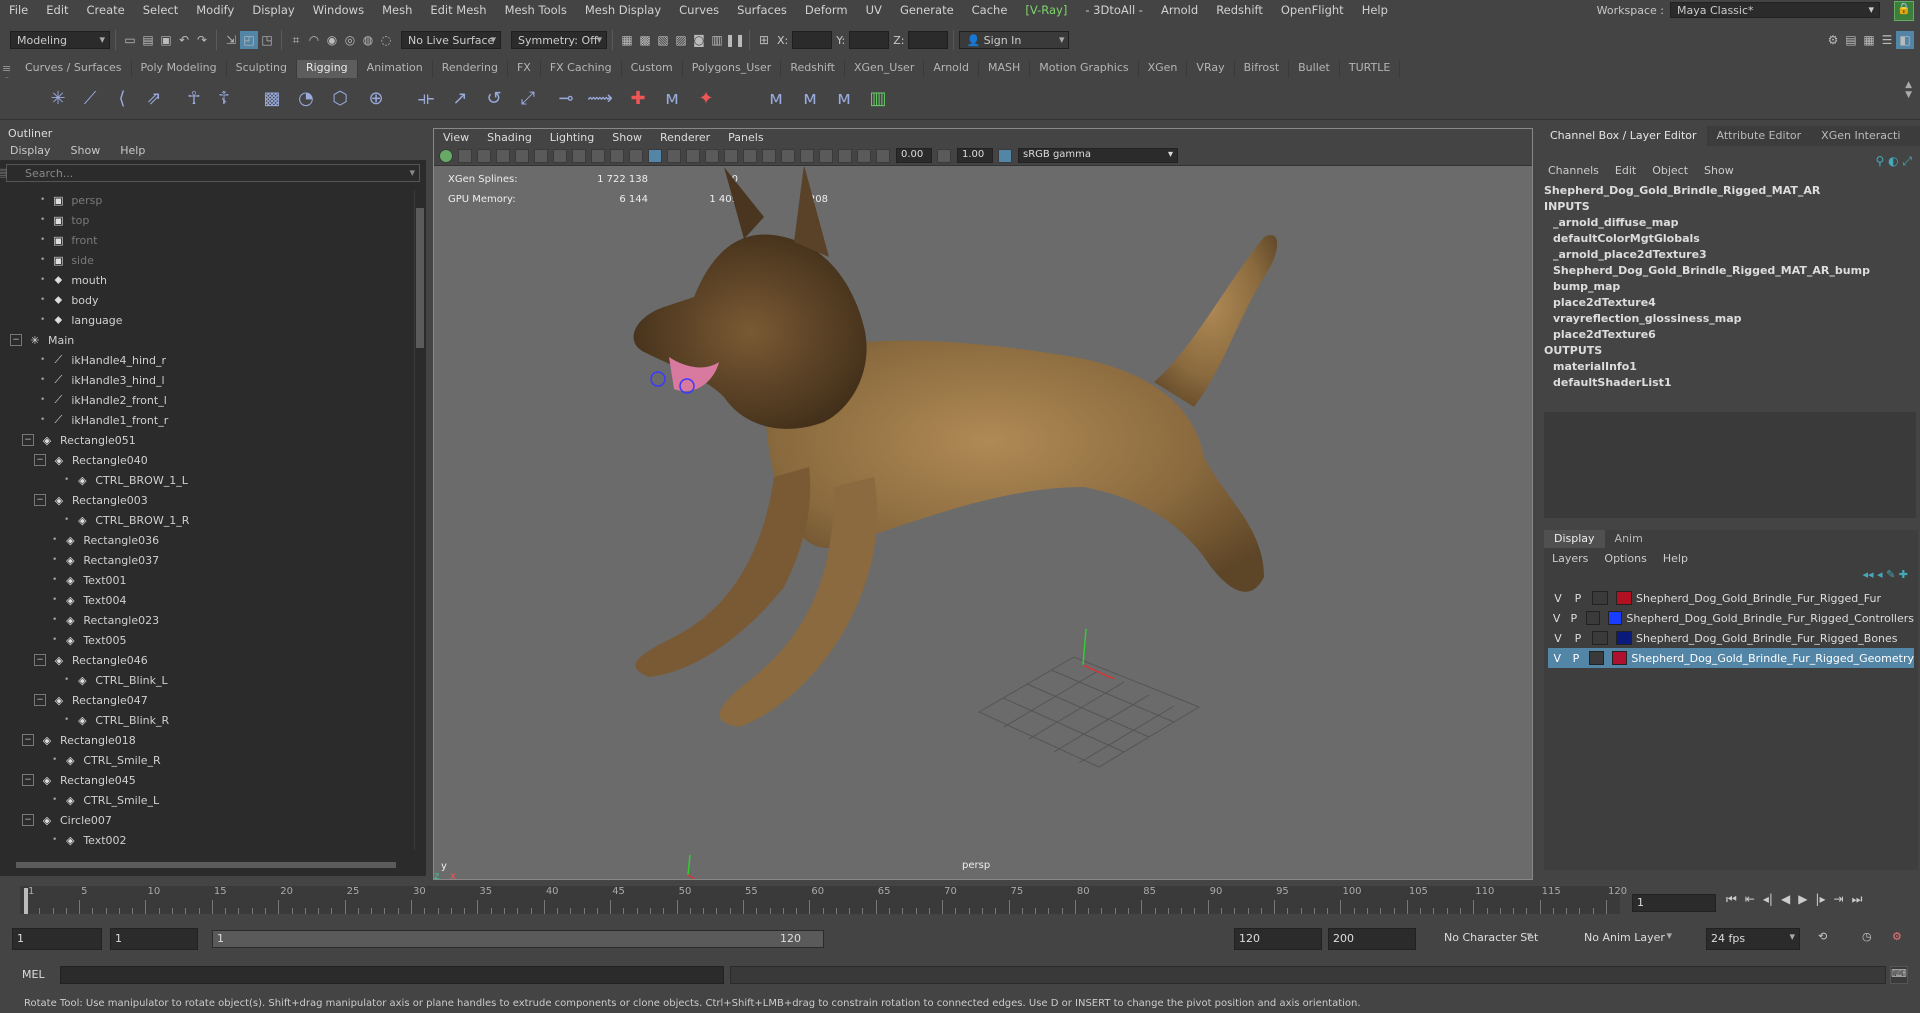 The height and width of the screenshot is (1013, 1920). Describe the element at coordinates (74, 69) in the screenshot. I see `shelf-tab: Curves / Surfaces` at that location.